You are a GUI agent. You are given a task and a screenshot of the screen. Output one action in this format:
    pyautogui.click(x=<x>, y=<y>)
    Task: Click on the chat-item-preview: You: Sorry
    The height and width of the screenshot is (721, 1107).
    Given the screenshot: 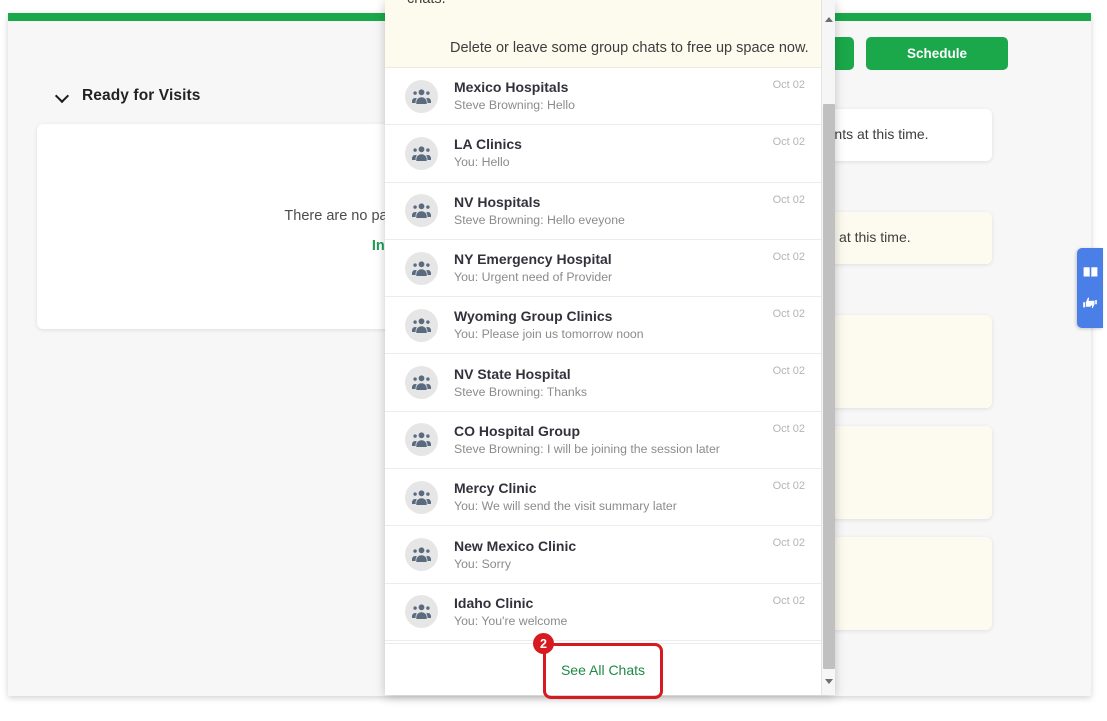 What is the action you would take?
    pyautogui.click(x=482, y=563)
    